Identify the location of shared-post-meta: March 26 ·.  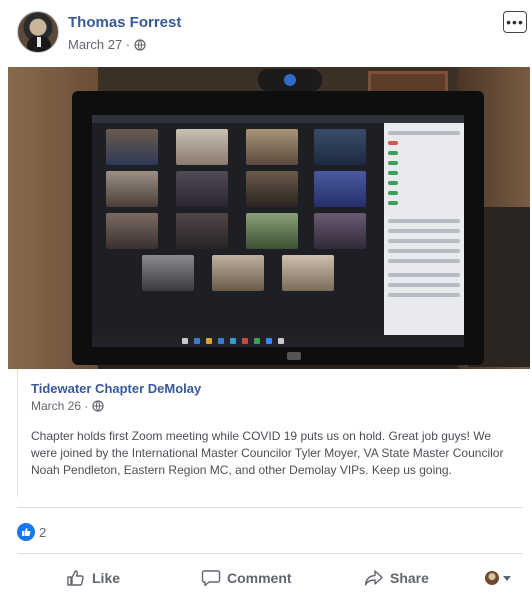
(67, 406).